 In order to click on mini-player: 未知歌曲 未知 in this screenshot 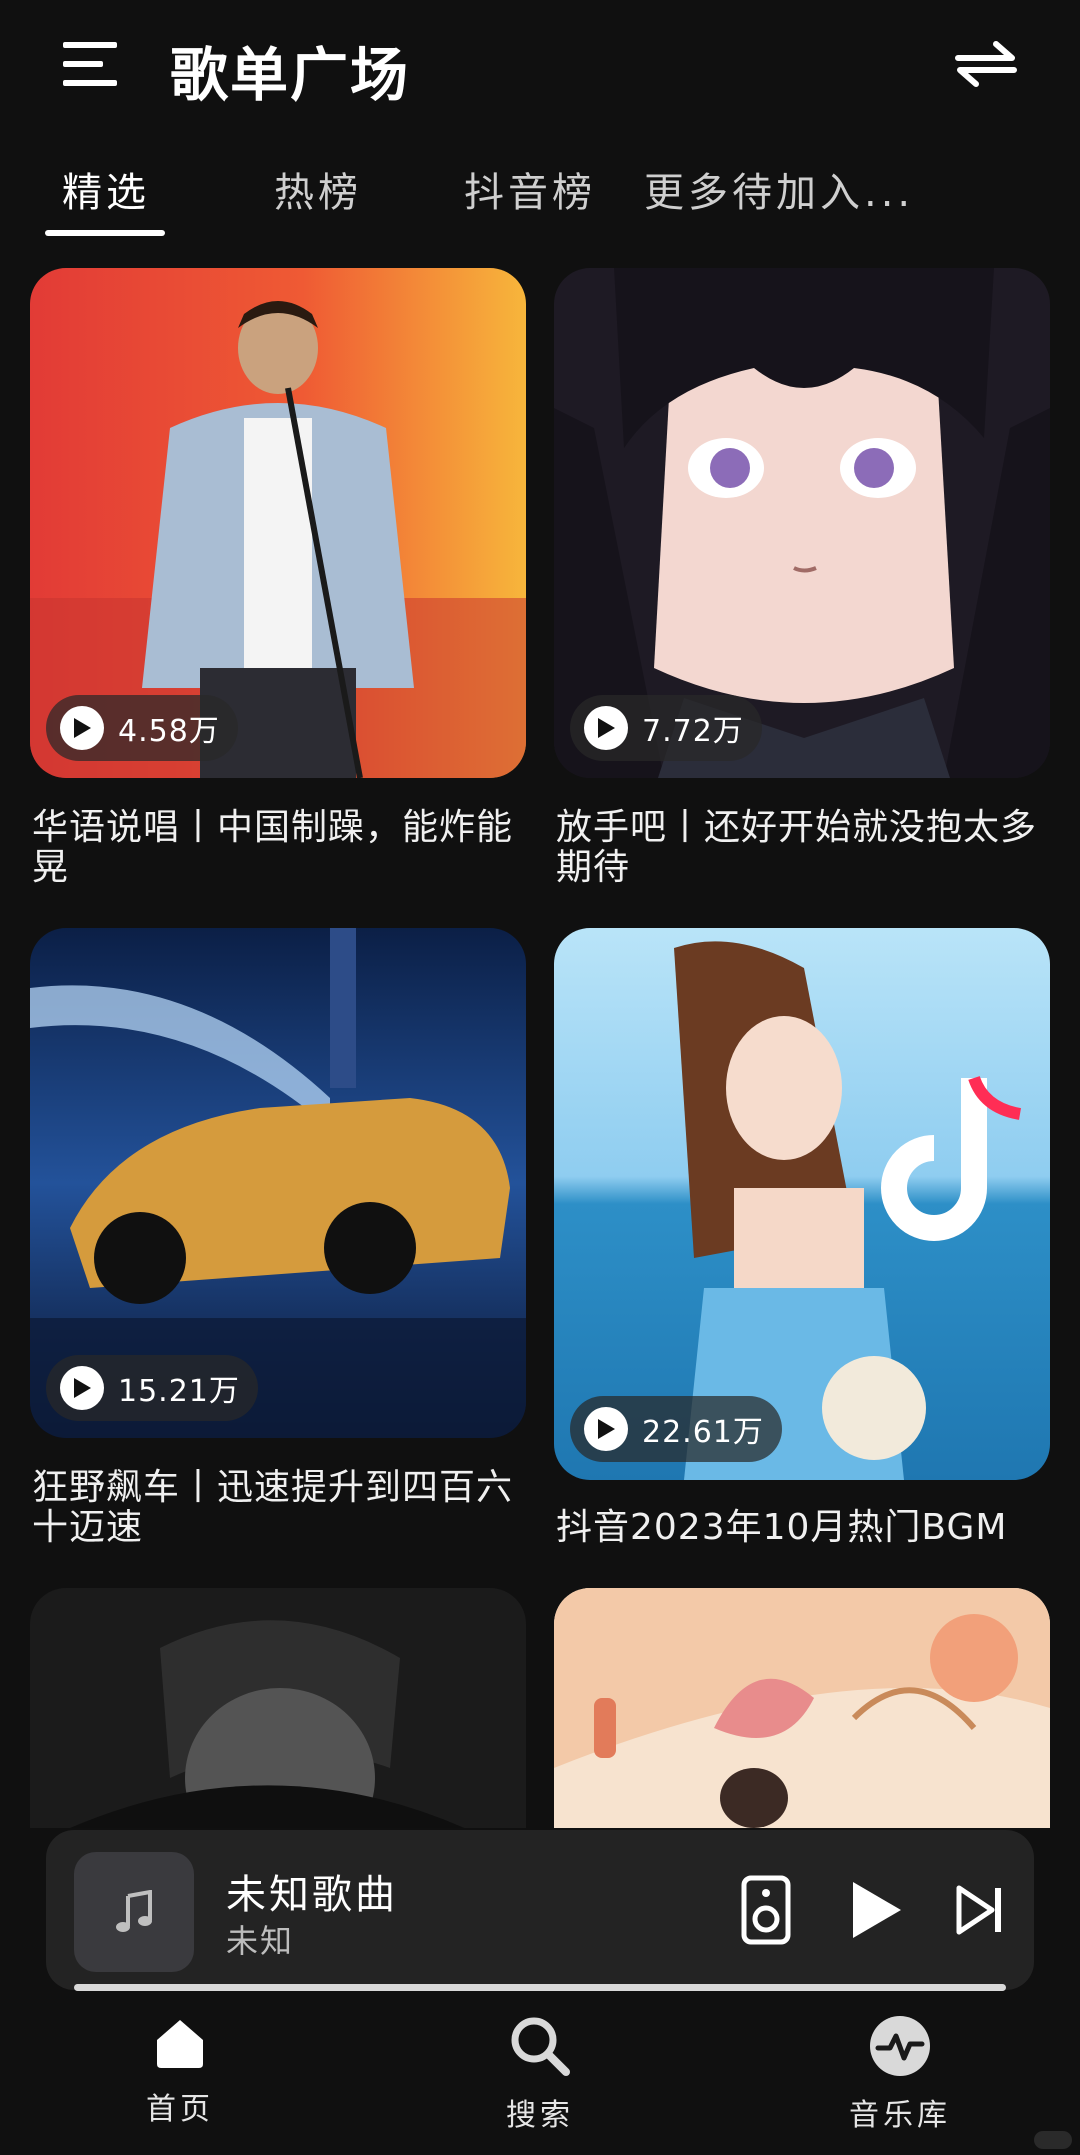, I will do `click(540, 1910)`.